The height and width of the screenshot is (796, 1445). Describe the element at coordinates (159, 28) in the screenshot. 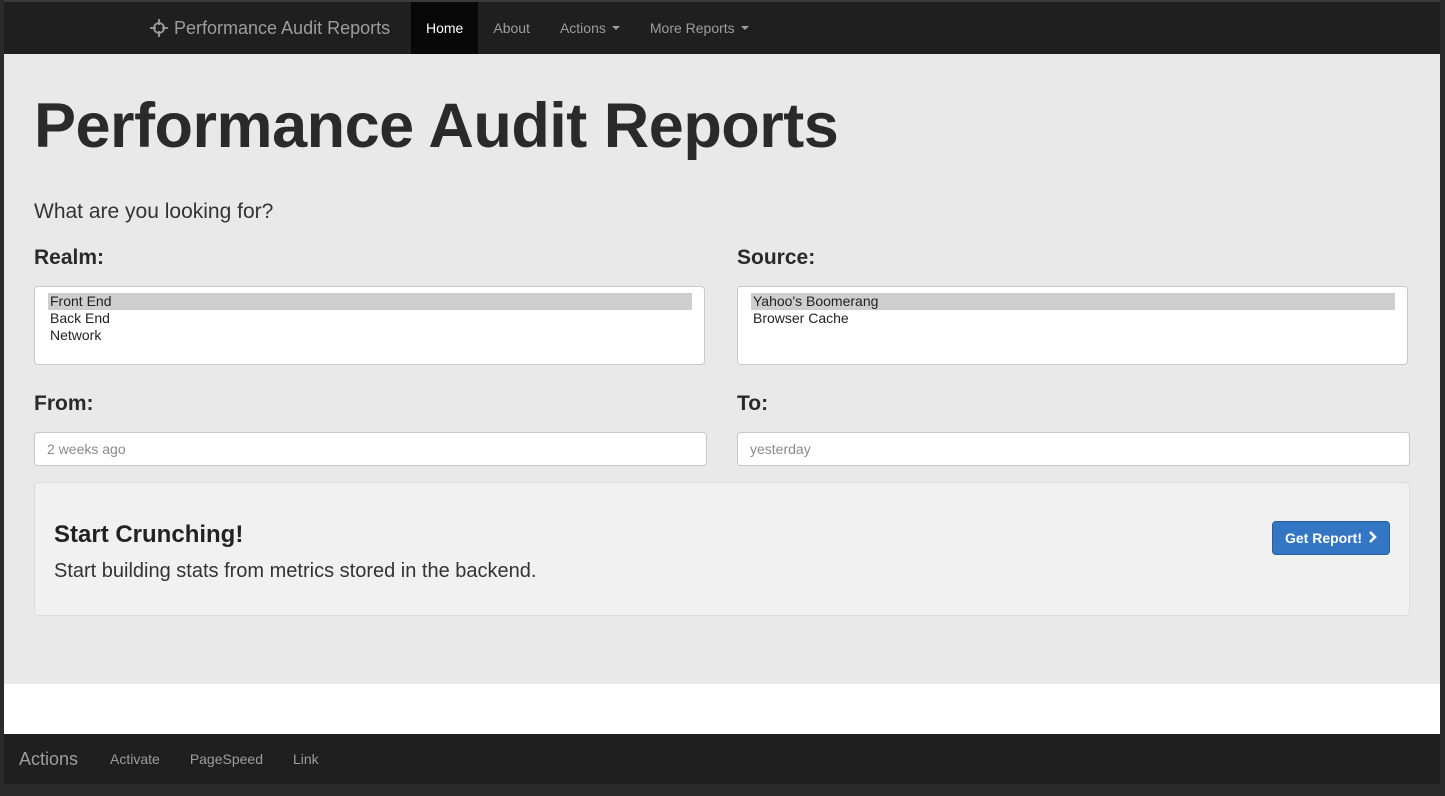

I see `crosshair-icon` at that location.